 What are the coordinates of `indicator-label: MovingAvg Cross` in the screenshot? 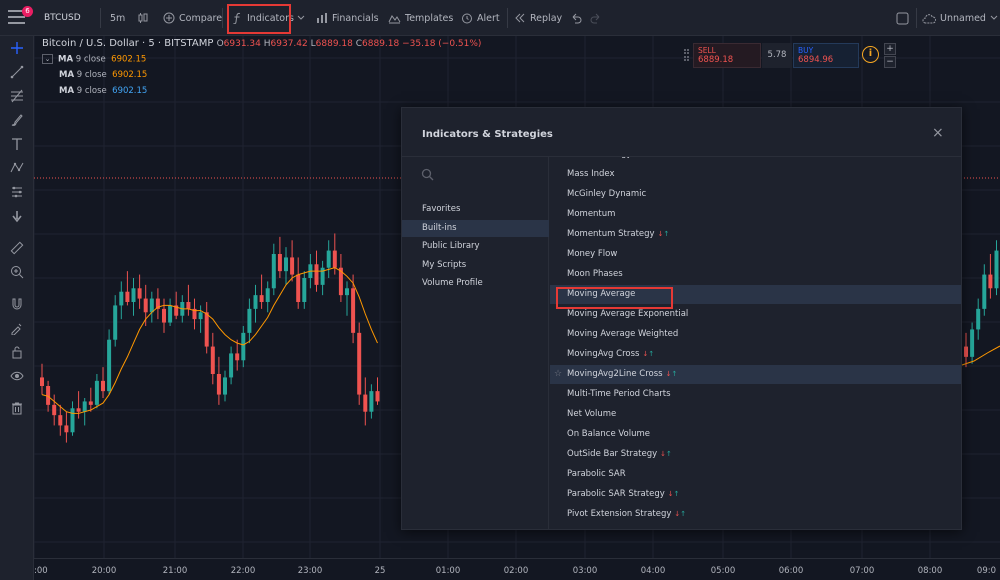 It's located at (603, 354).